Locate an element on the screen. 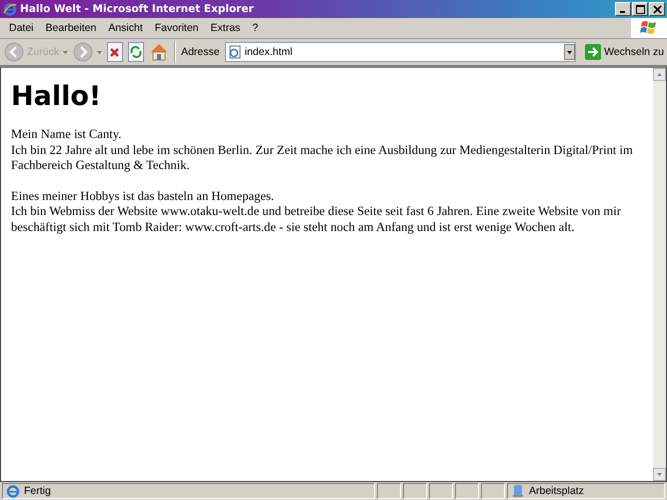  paragraph-text: Mein Name ist Canty. is located at coordinates (66, 134).